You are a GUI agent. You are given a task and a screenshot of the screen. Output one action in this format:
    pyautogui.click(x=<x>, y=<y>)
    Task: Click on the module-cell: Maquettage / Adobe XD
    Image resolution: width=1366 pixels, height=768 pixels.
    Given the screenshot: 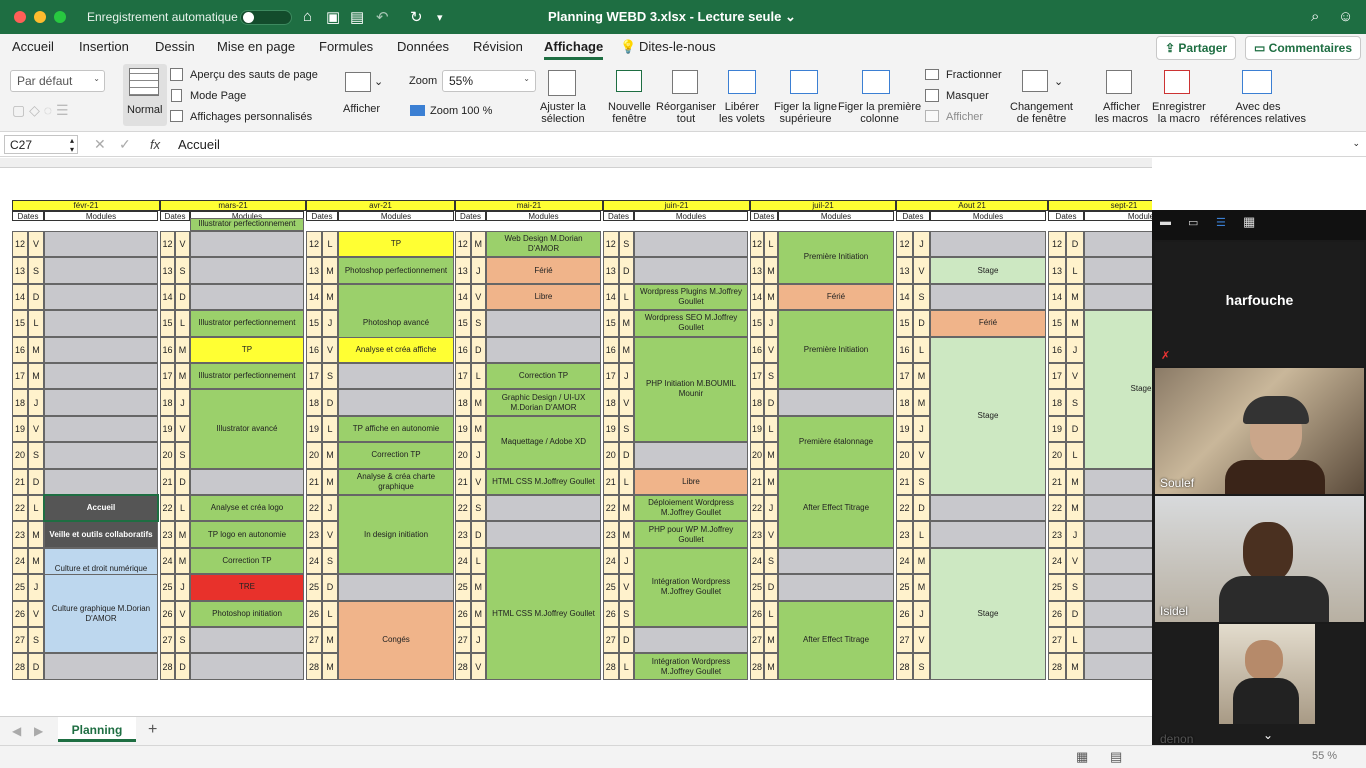 What is the action you would take?
    pyautogui.click(x=543, y=442)
    